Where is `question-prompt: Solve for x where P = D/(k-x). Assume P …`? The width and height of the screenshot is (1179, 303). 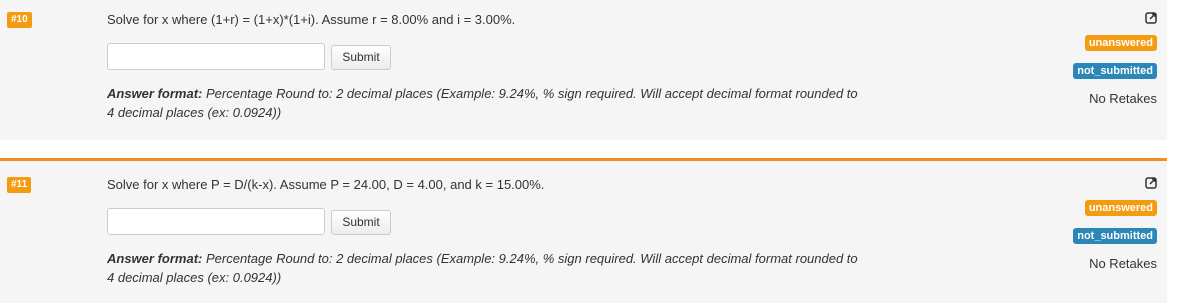 question-prompt: Solve for x where P = D/(k-x). Assume P … is located at coordinates (326, 184).